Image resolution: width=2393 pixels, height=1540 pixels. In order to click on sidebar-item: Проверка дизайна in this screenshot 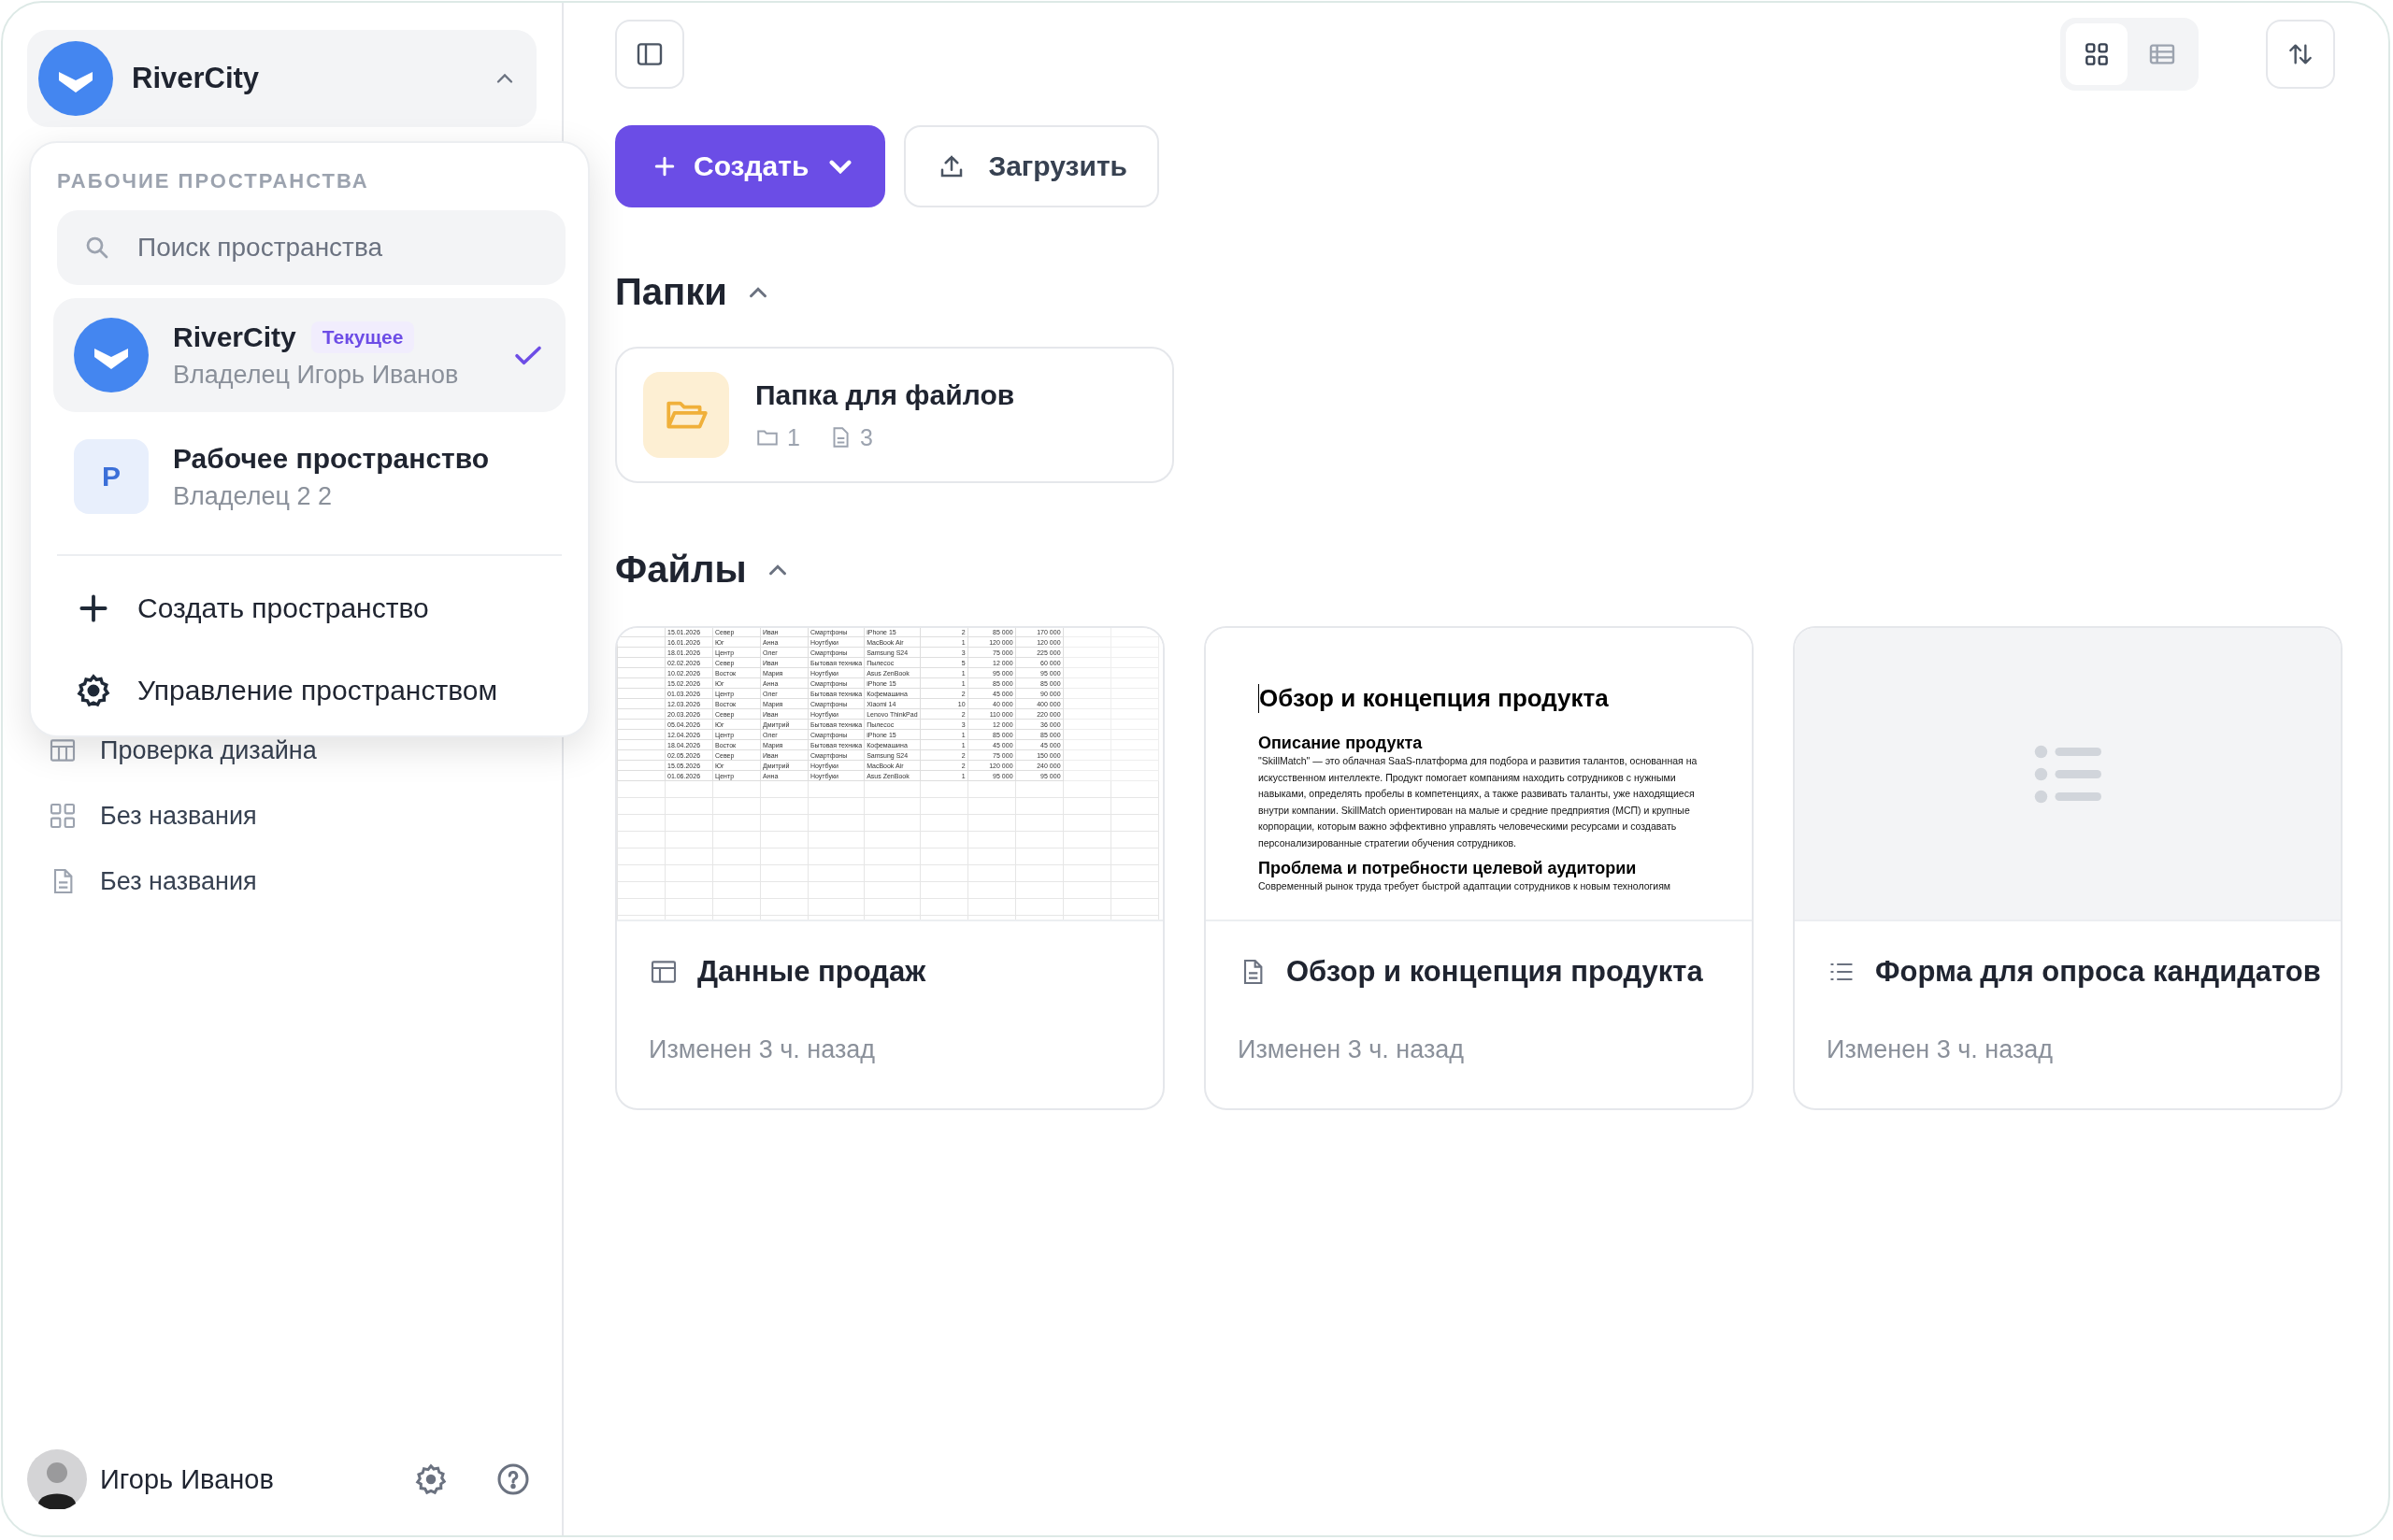, I will do `click(305, 750)`.